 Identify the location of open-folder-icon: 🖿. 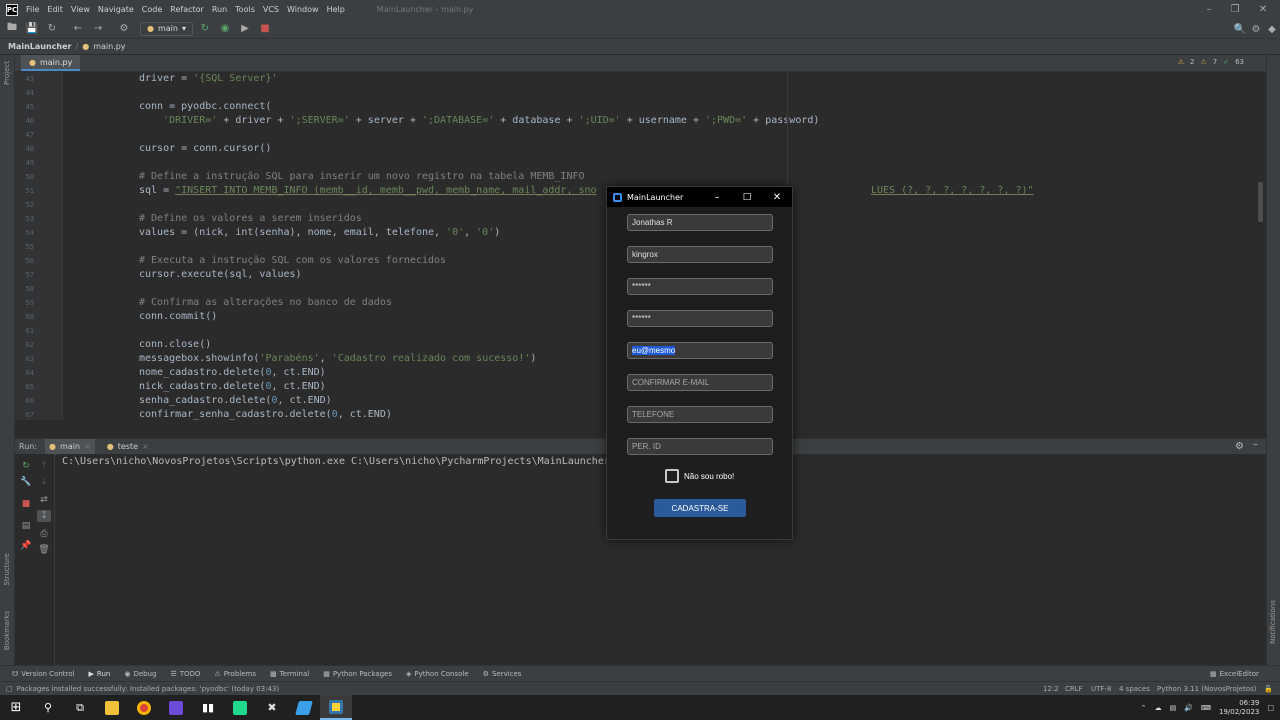
(12, 29).